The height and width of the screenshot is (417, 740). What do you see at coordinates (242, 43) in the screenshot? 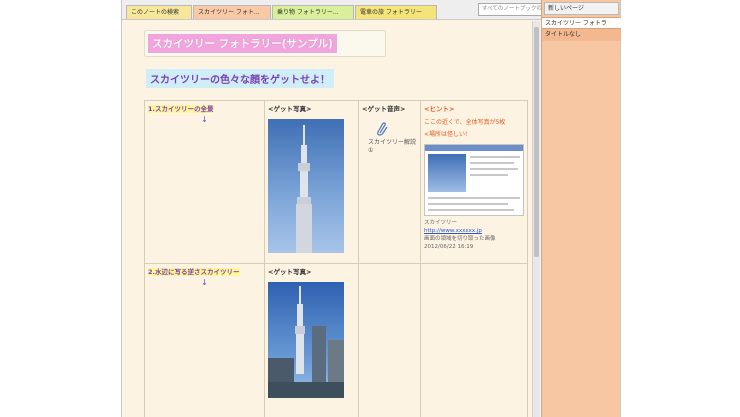
I see `page-title: スカイツリー フォトラリー(サンプル)` at bounding box center [242, 43].